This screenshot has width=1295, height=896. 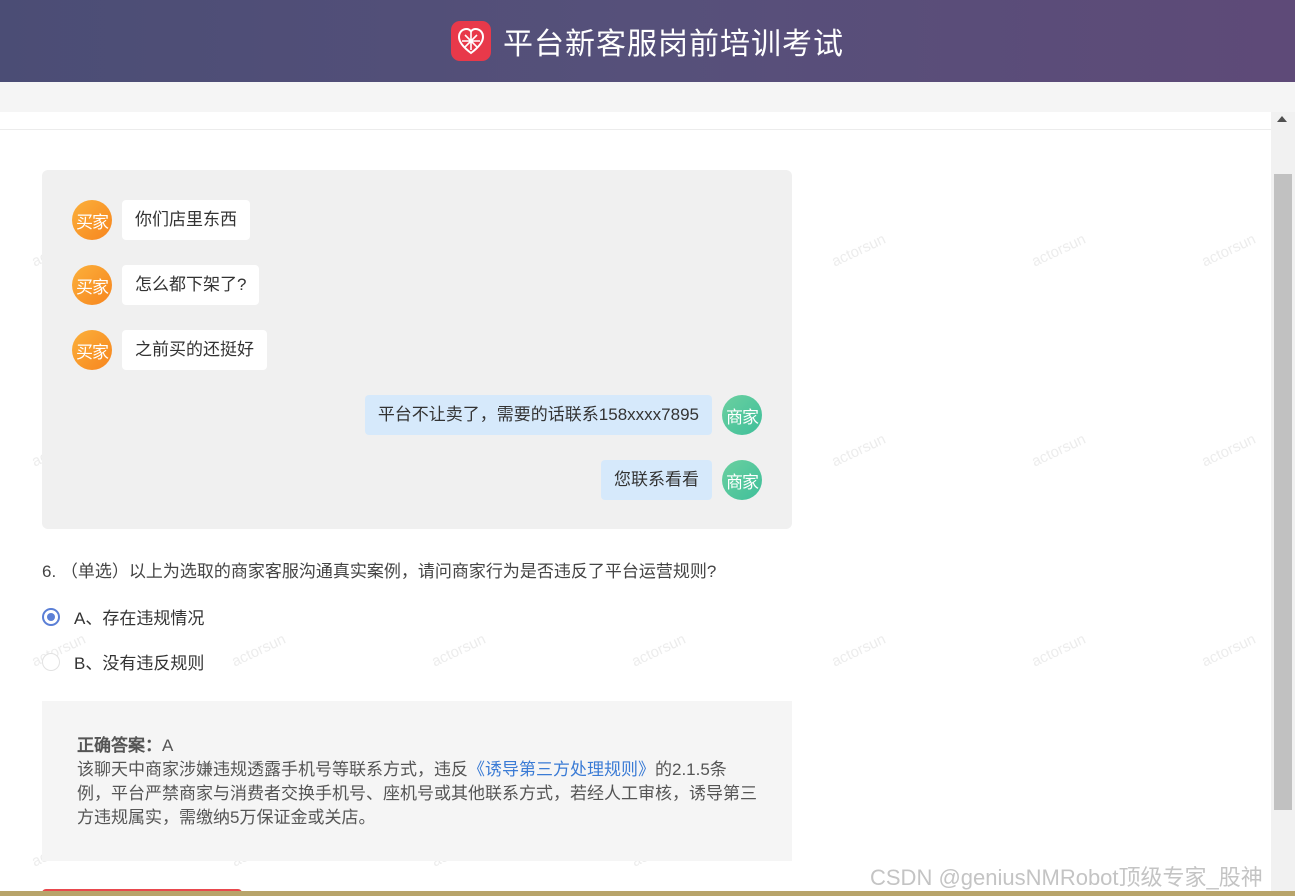 What do you see at coordinates (673, 44) in the screenshot?
I see `page-title: 平台新客服岗前培训考试` at bounding box center [673, 44].